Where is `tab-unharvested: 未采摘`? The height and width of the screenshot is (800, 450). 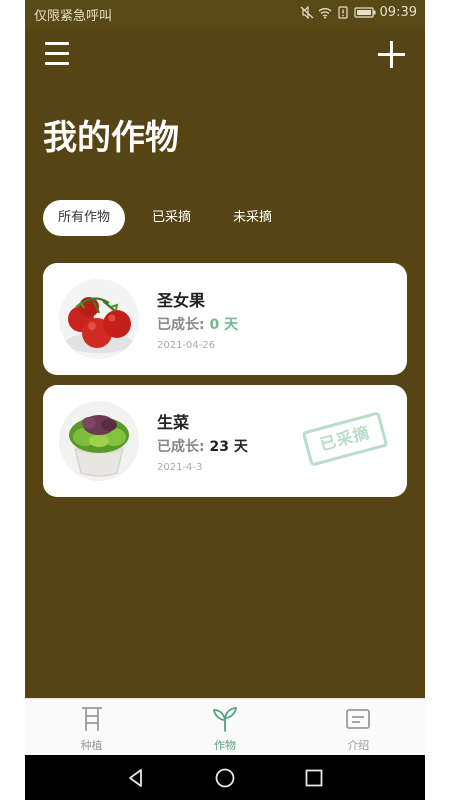 tab-unharvested: 未采摘 is located at coordinates (252, 218).